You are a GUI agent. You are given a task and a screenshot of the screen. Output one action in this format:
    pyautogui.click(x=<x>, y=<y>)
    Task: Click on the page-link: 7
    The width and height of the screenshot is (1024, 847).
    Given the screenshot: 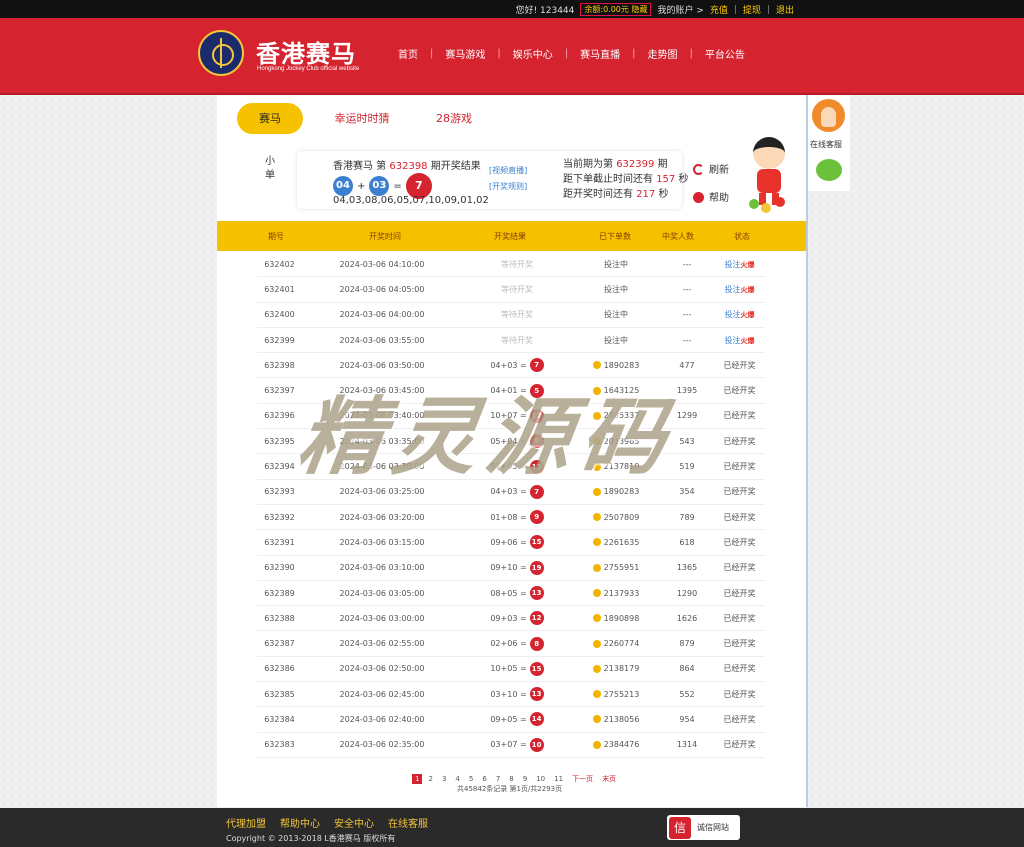 What is the action you would take?
    pyautogui.click(x=498, y=779)
    